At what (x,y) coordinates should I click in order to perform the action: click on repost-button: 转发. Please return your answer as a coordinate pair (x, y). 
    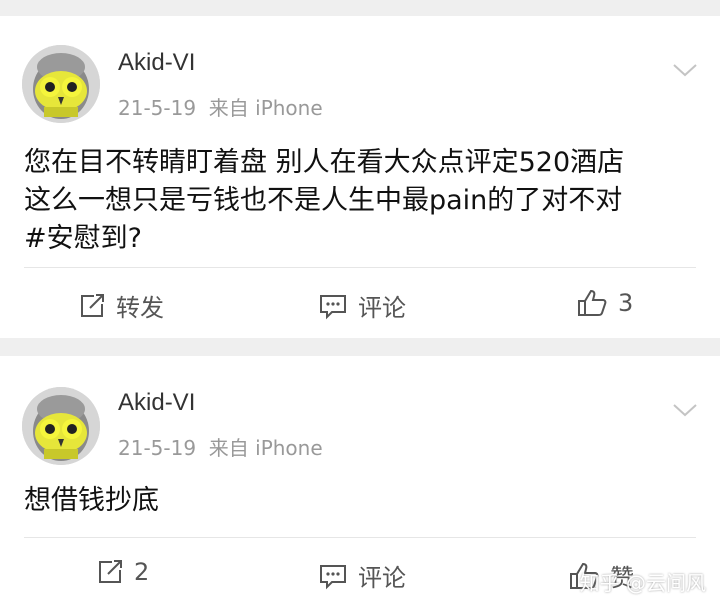
    Looking at the image, I should click on (121, 305).